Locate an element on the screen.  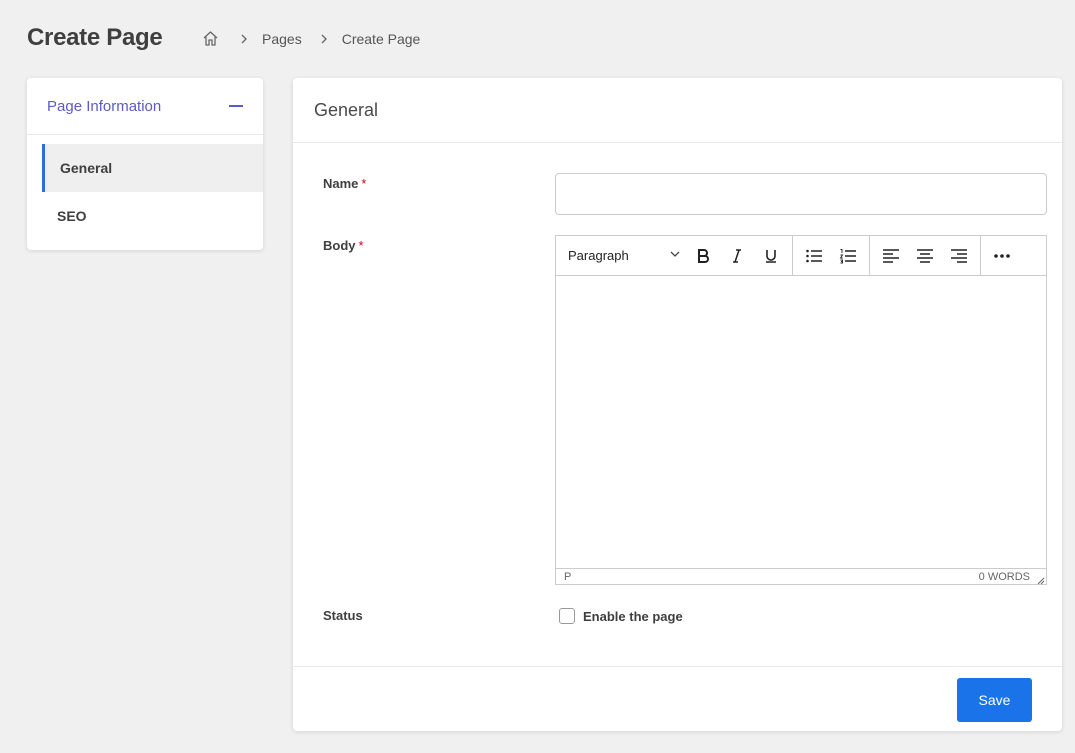
sidebar-item-general: General is located at coordinates (152, 168).